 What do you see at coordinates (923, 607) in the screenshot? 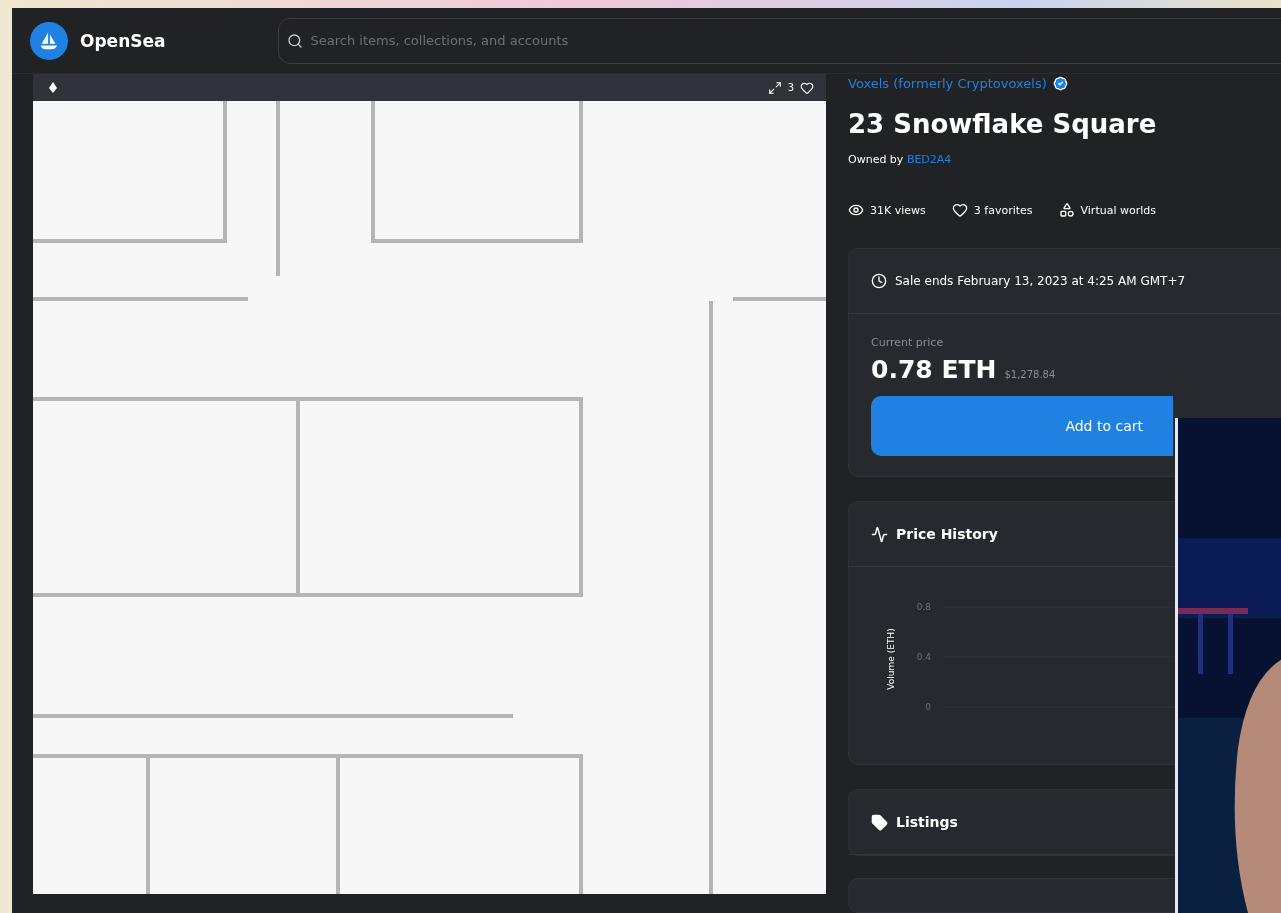
I see `y-tick-label: 0.8` at bounding box center [923, 607].